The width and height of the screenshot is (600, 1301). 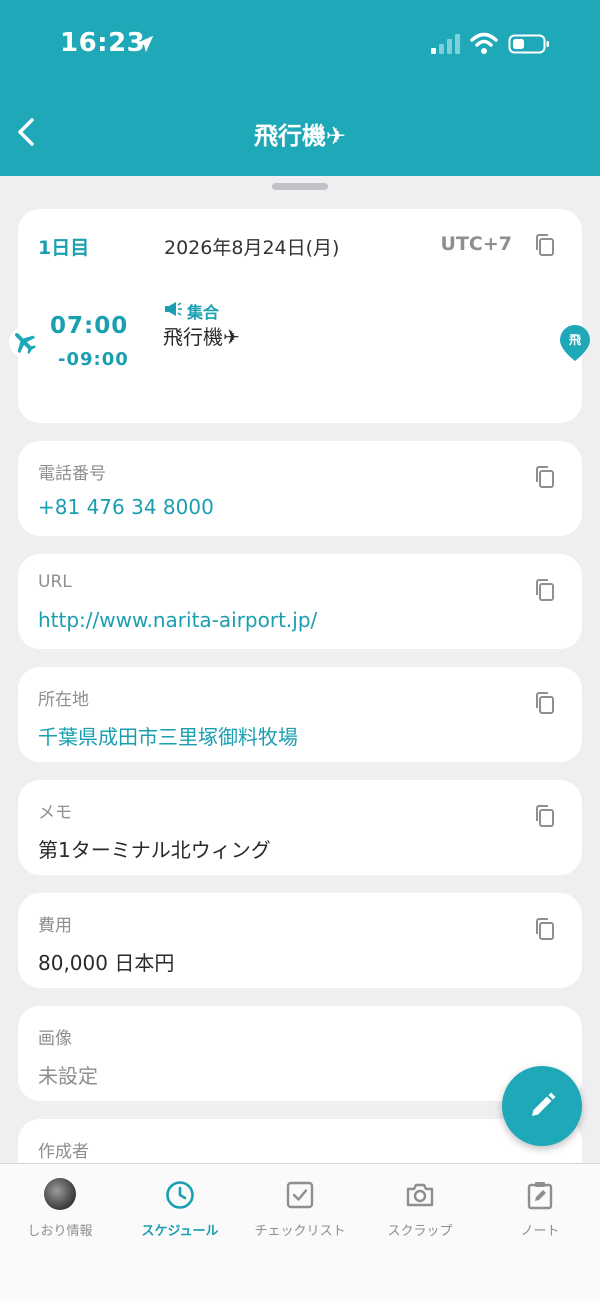 I want to click on tab-shiori-info: しおり情報, so click(x=60, y=1209).